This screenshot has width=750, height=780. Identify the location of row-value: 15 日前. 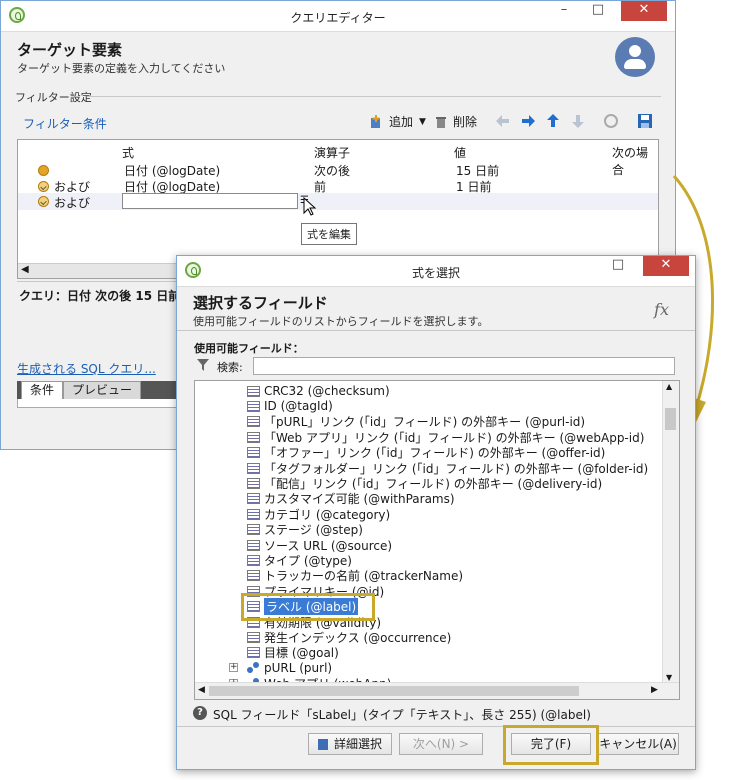
(478, 171).